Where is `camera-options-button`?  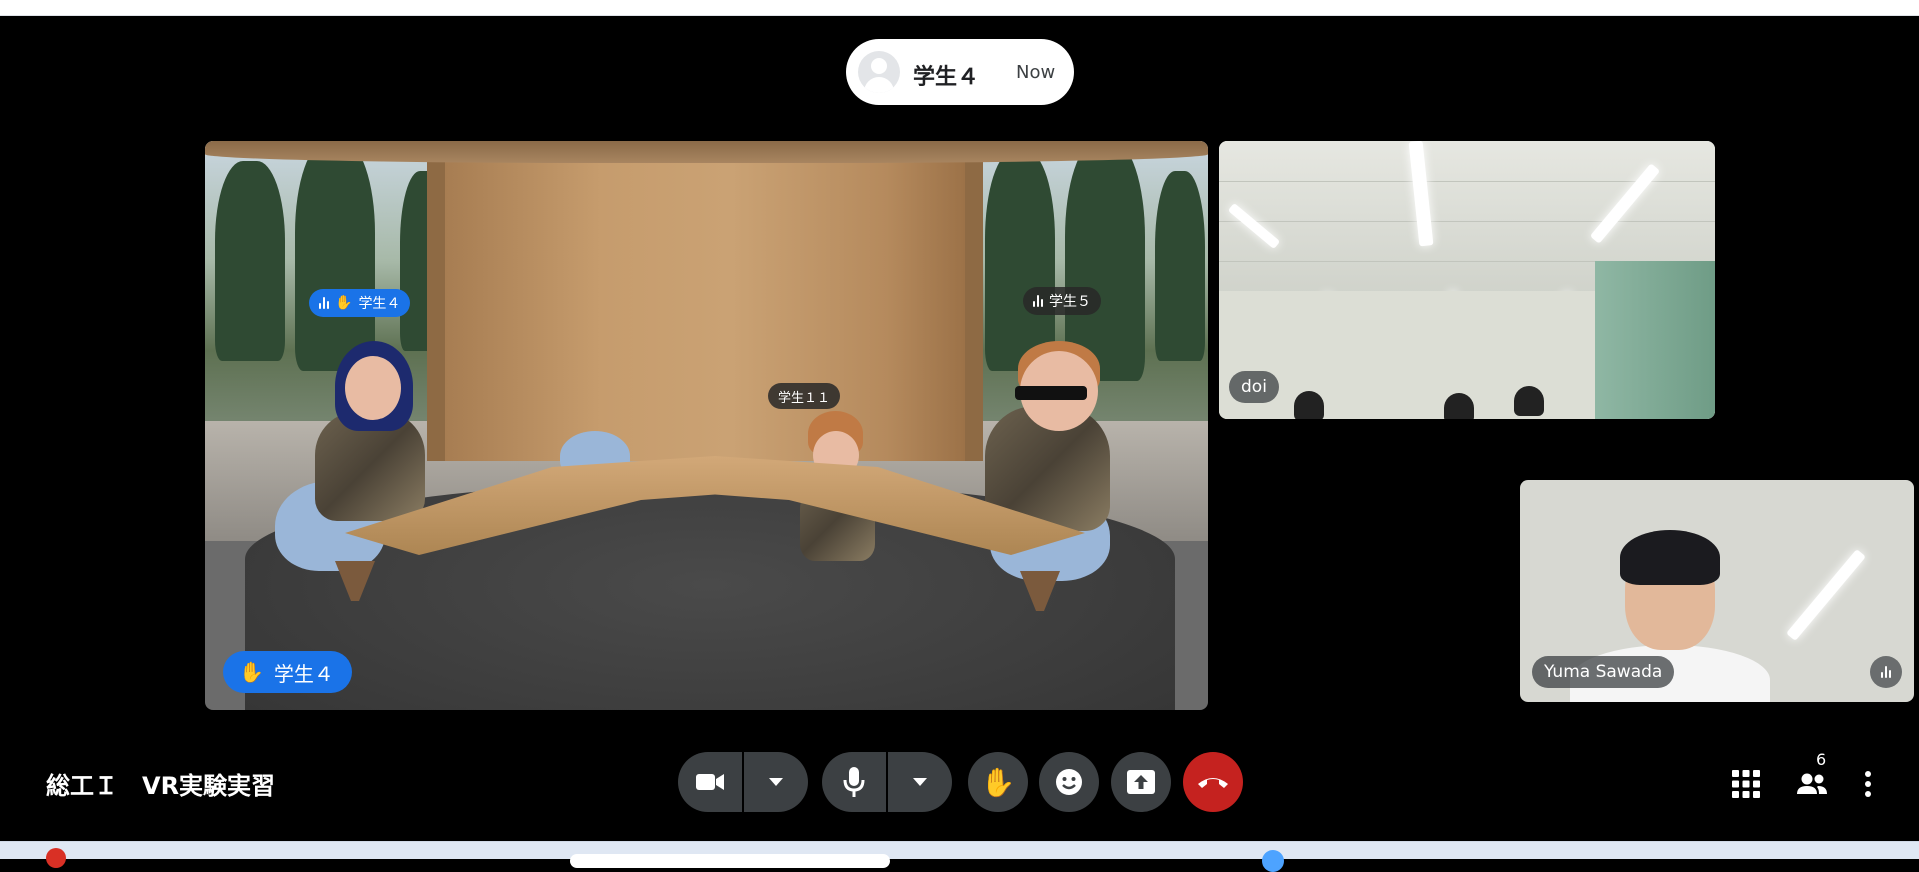 camera-options-button is located at coordinates (776, 782).